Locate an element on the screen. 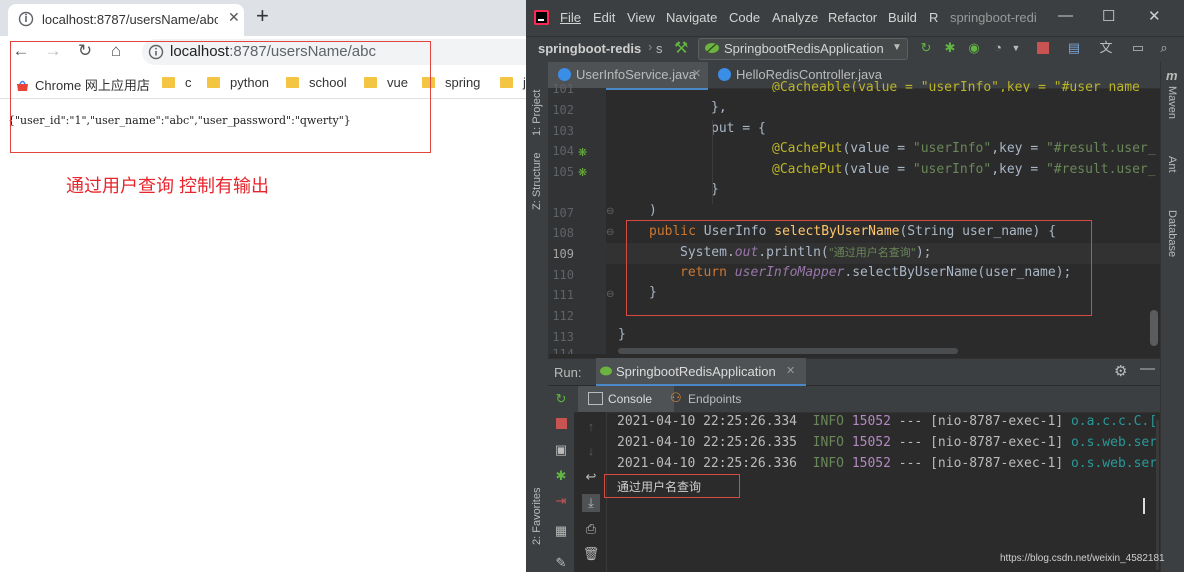 The image size is (1184, 572). log-pid: 15052 is located at coordinates (871, 421).